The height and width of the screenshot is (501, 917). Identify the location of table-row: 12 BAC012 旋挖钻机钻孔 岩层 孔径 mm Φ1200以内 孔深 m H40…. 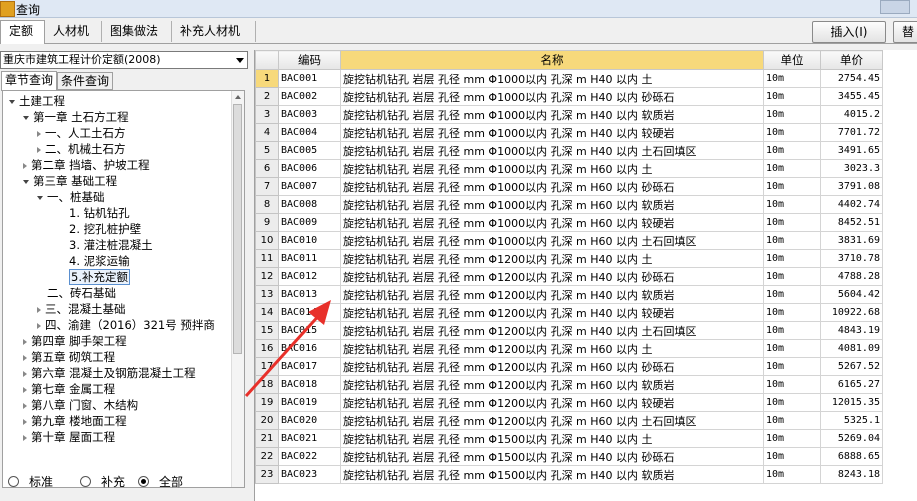
(569, 276).